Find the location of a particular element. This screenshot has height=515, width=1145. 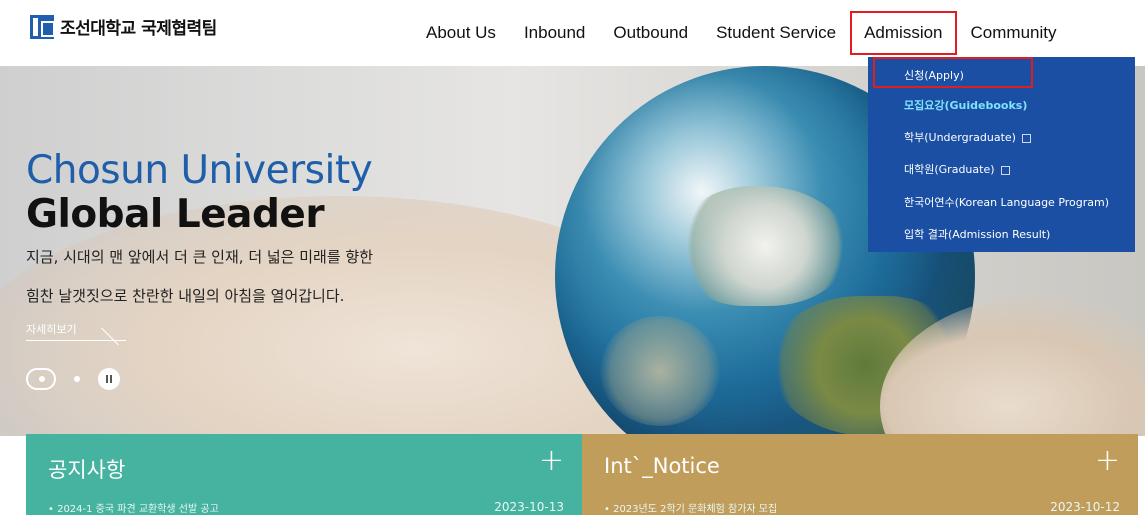

site-logo: 조선대학교 국제협력팀 is located at coordinates (123, 26).